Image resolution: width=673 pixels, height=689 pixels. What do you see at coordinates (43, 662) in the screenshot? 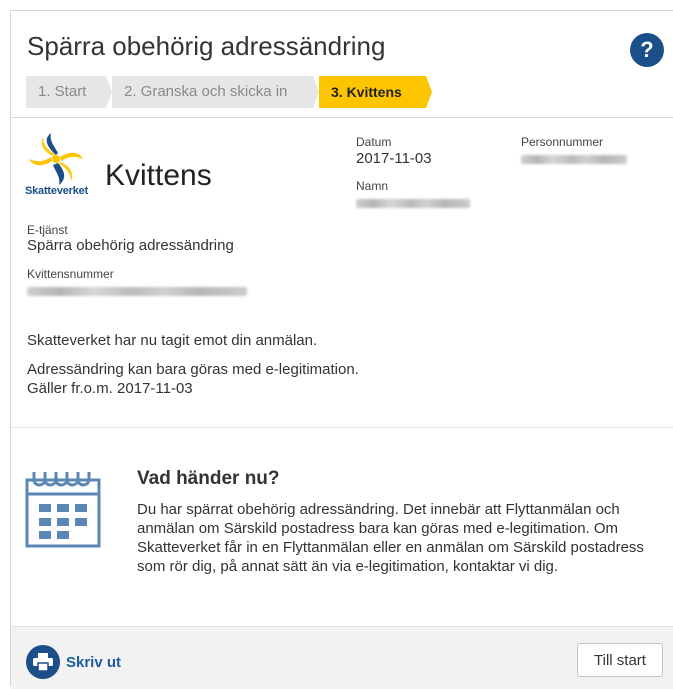
I see `printer-icon` at bounding box center [43, 662].